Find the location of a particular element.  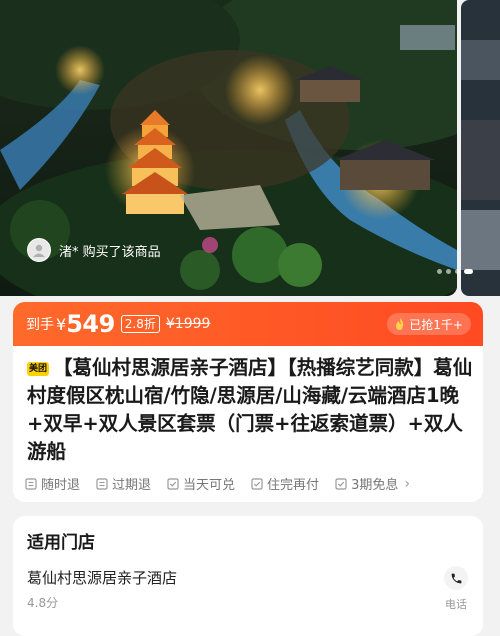

service-item: 3期免息 is located at coordinates (366, 483).